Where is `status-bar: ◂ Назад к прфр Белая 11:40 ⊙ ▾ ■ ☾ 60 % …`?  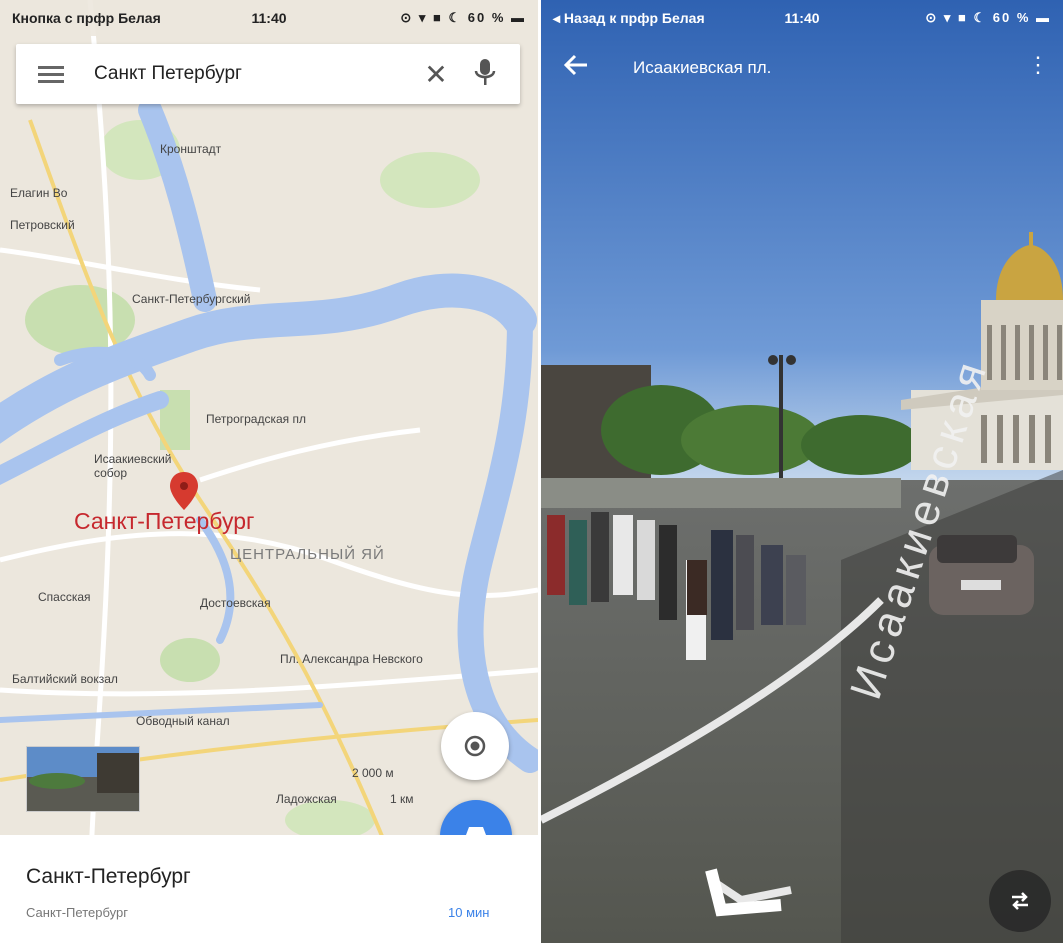
status-bar: ◂ Назад к прфр Белая 11:40 ⊙ ▾ ■ ☾ 60 % … is located at coordinates (802, 18).